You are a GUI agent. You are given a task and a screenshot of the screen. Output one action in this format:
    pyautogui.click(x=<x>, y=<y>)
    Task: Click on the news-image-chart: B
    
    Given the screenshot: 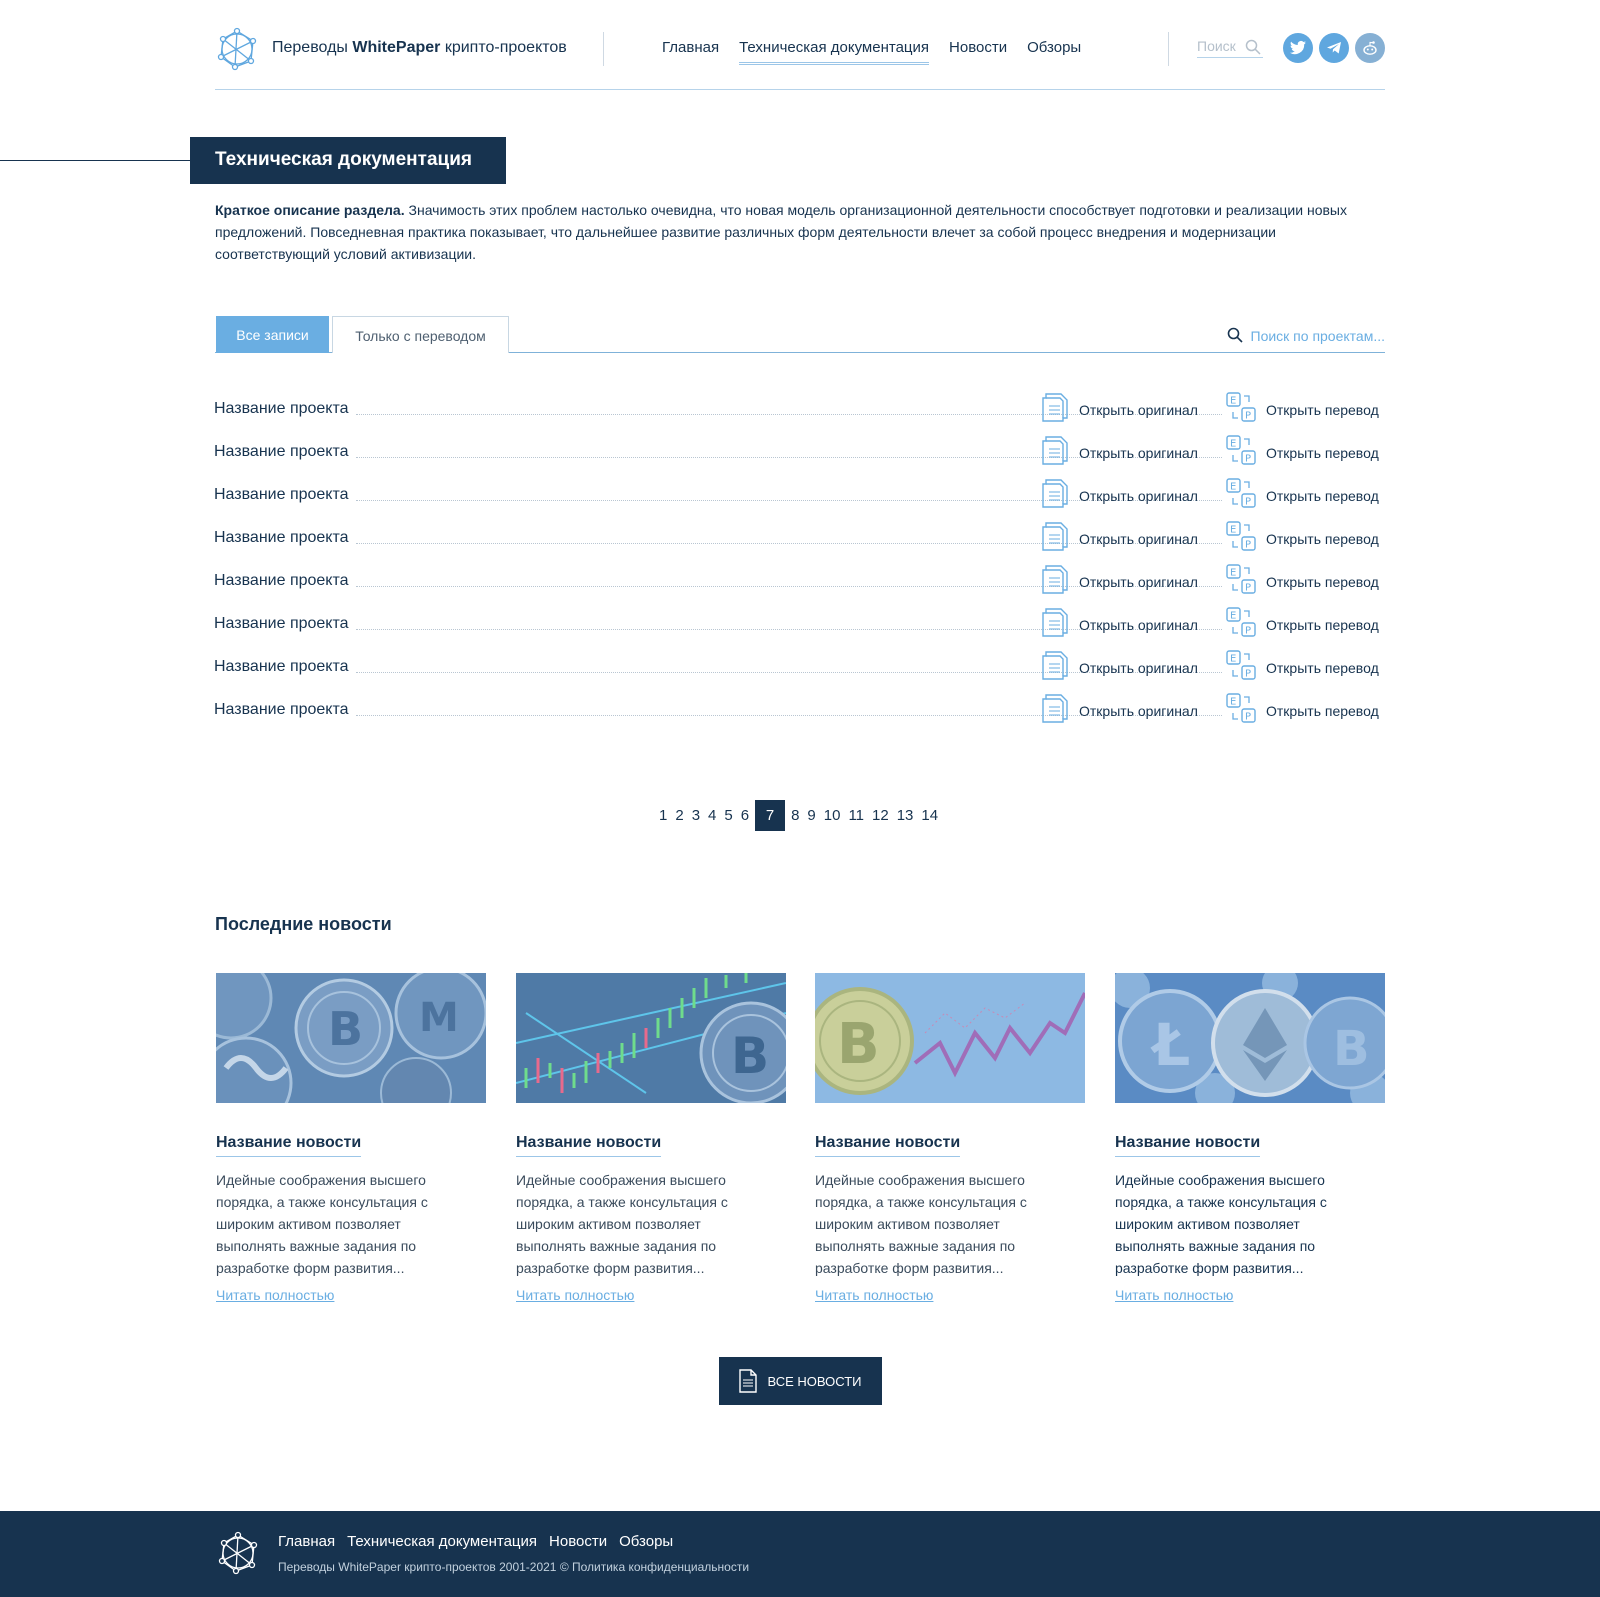 What is the action you would take?
    pyautogui.click(x=659, y=1039)
    